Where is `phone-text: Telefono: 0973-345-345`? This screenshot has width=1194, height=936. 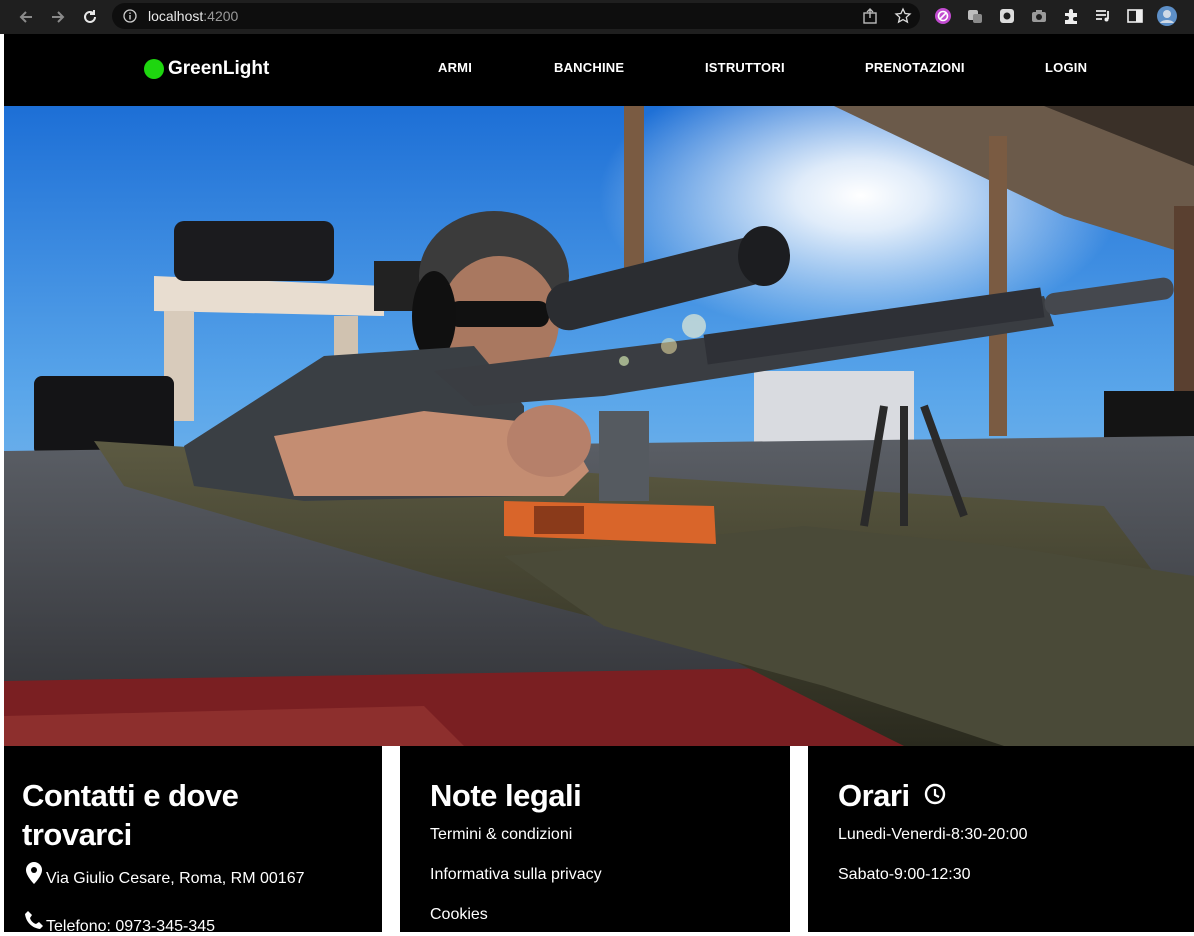
phone-text: Telefono: 0973-345-345 is located at coordinates (130, 927).